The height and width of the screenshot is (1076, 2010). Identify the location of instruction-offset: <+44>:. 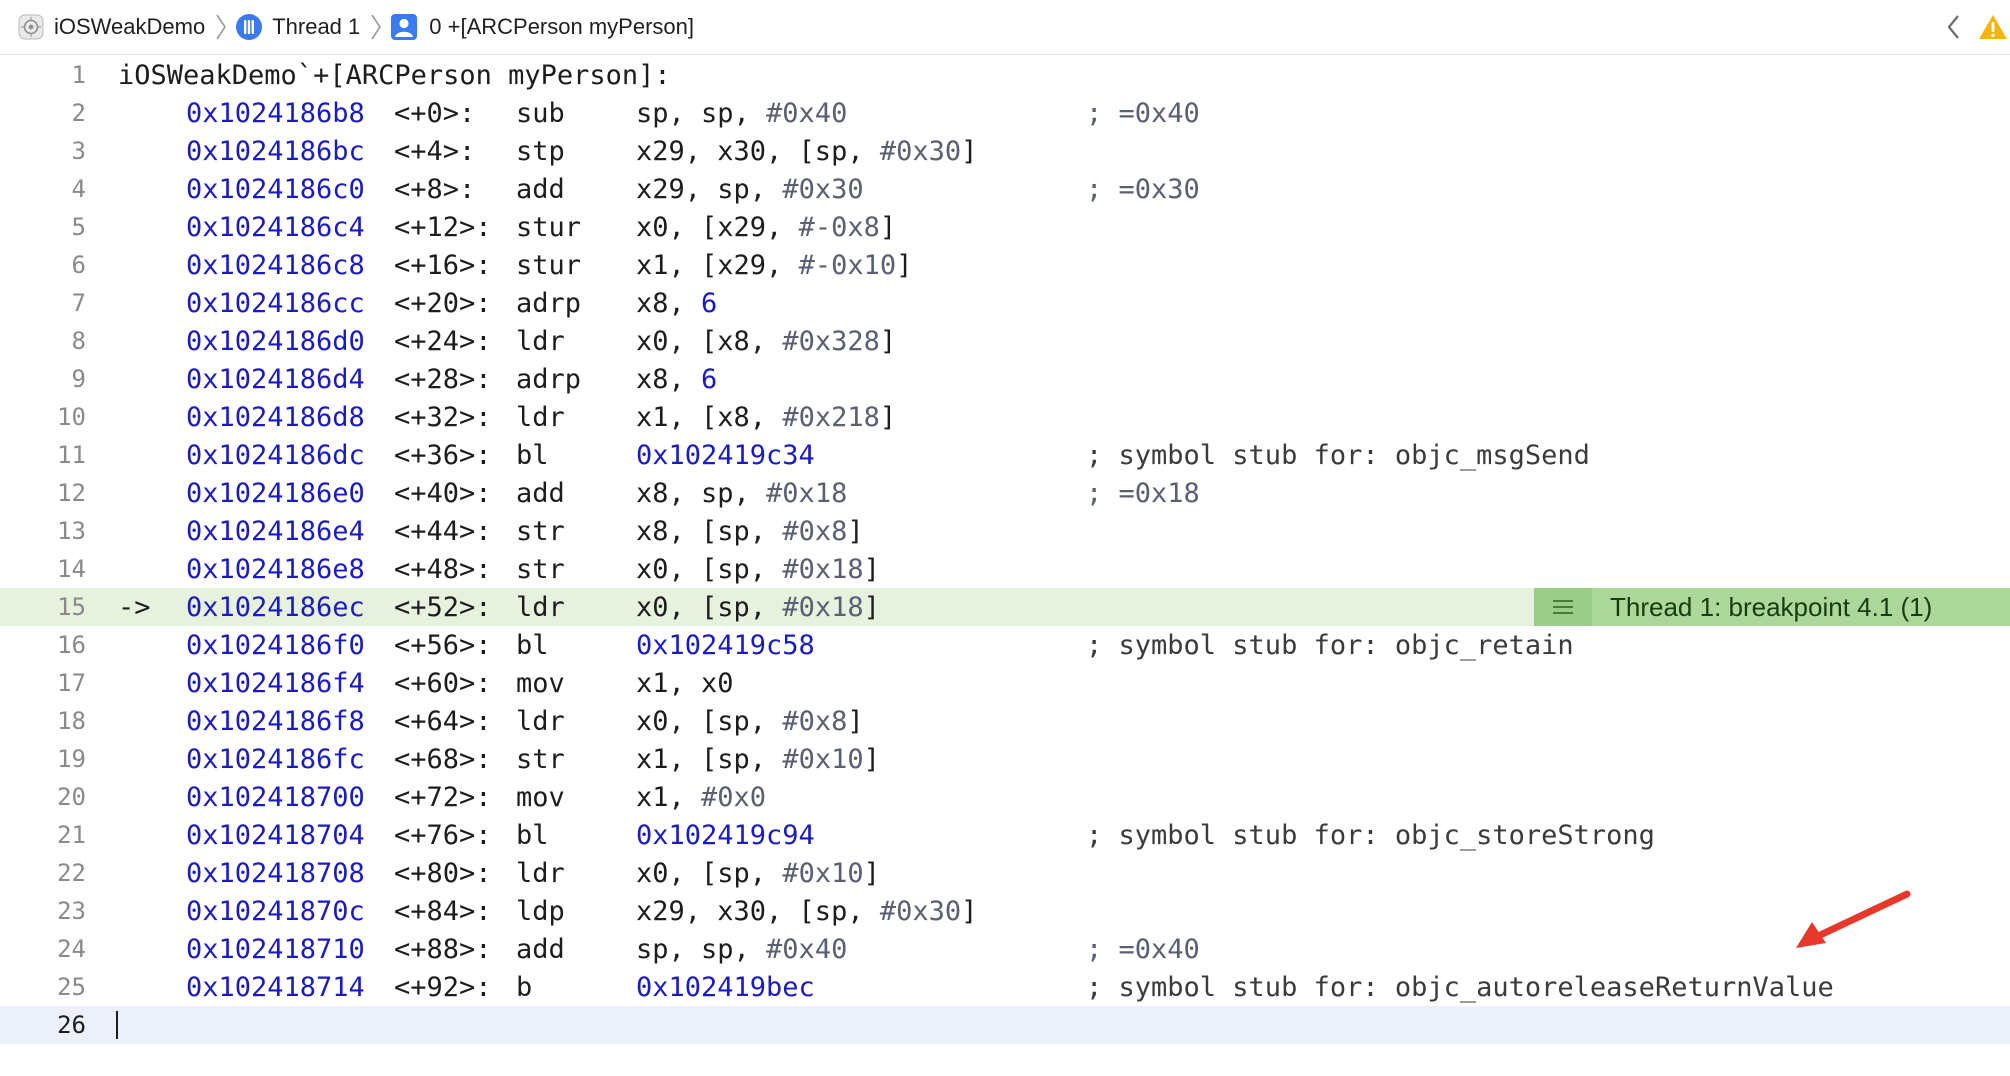
(443, 531).